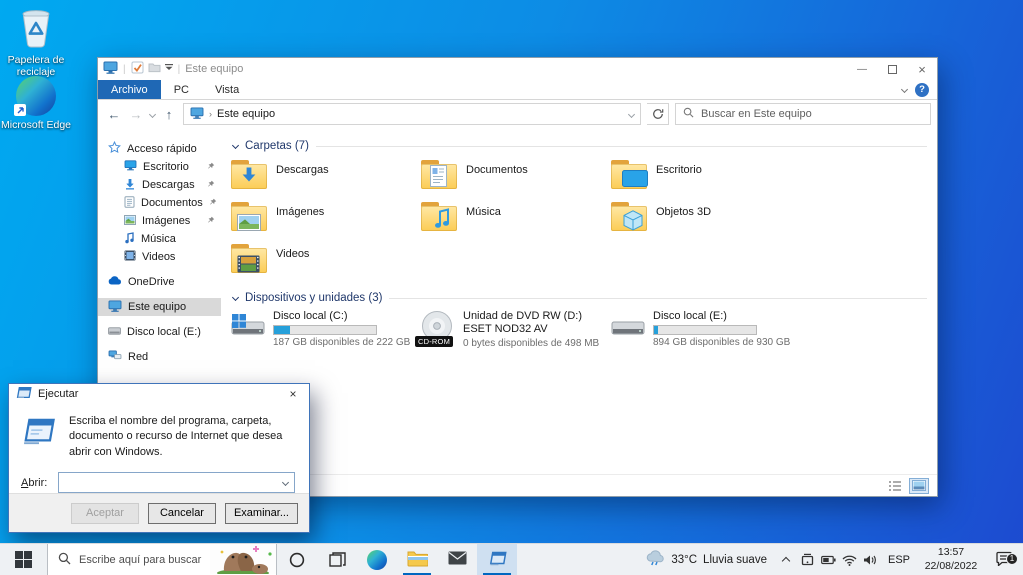  What do you see at coordinates (922, 89) in the screenshot?
I see `help-icon: ?` at bounding box center [922, 89].